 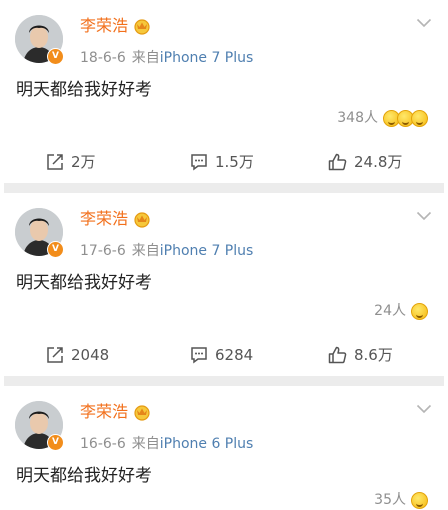 What do you see at coordinates (90, 355) in the screenshot?
I see `repost-count: 2048` at bounding box center [90, 355].